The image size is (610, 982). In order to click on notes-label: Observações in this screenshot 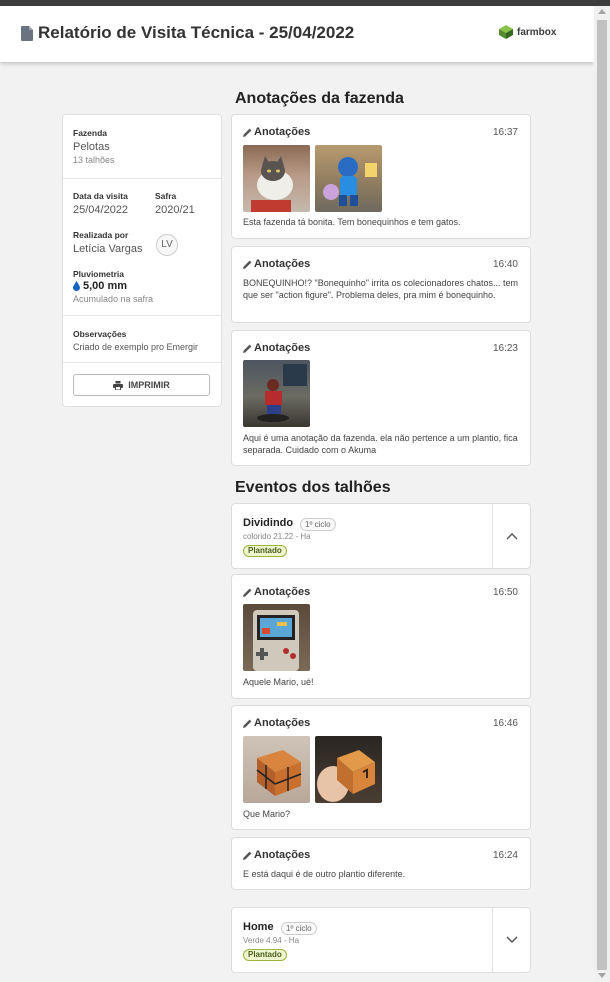, I will do `click(100, 334)`.